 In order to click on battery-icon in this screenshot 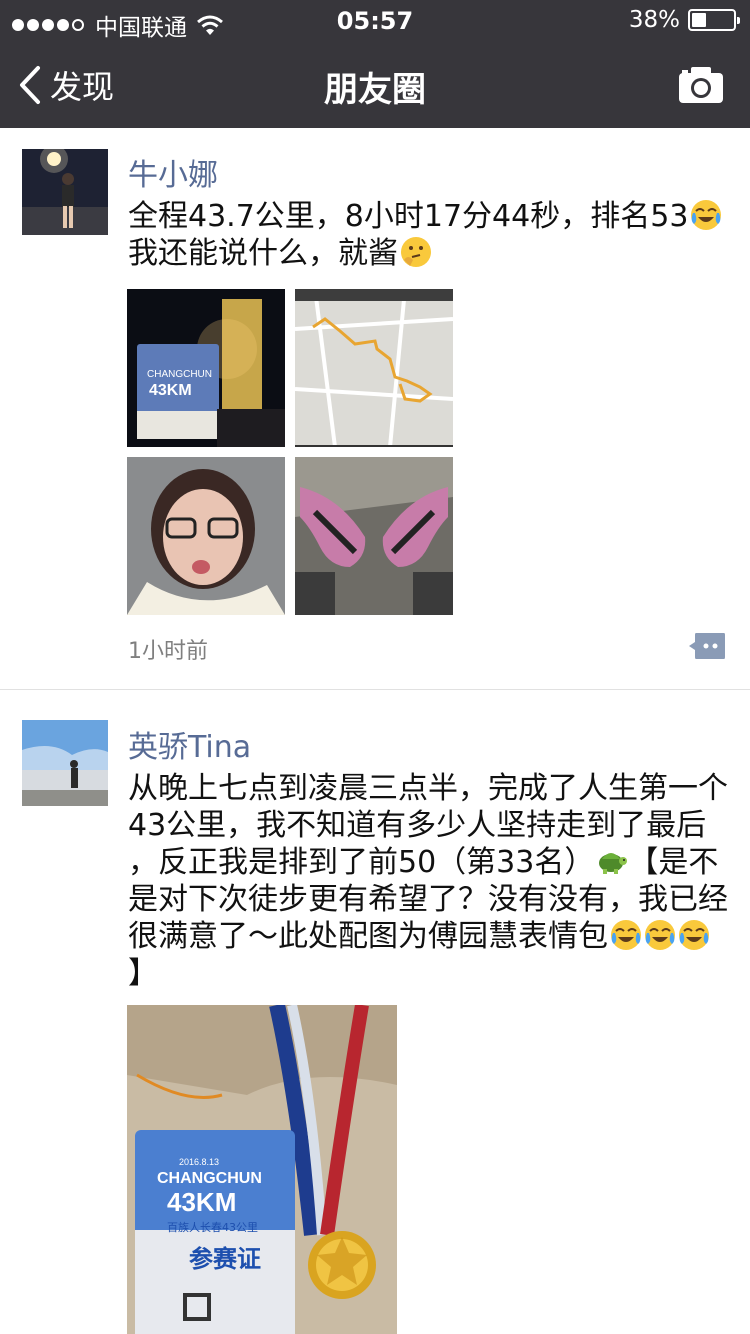, I will do `click(714, 20)`.